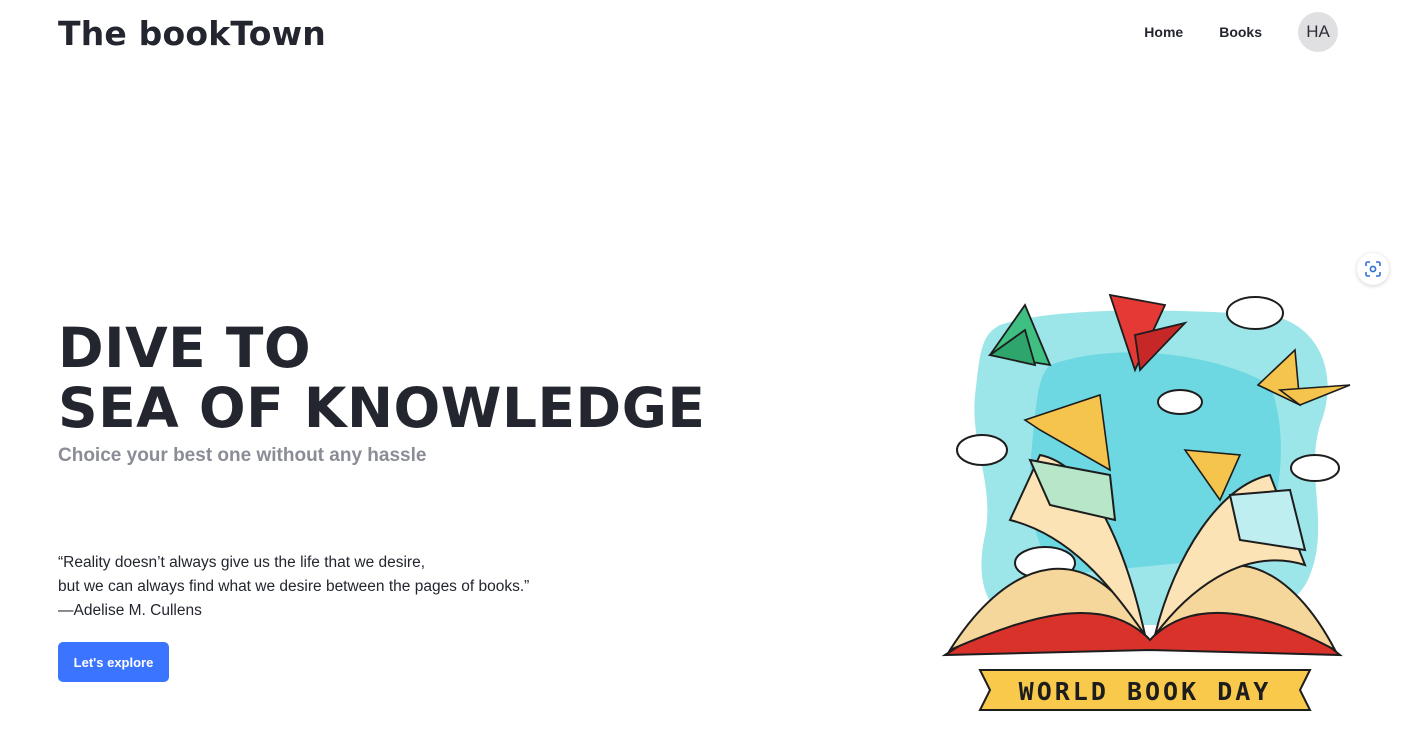 The width and height of the screenshot is (1403, 753). I want to click on nav-home-link: Home, so click(1163, 32).